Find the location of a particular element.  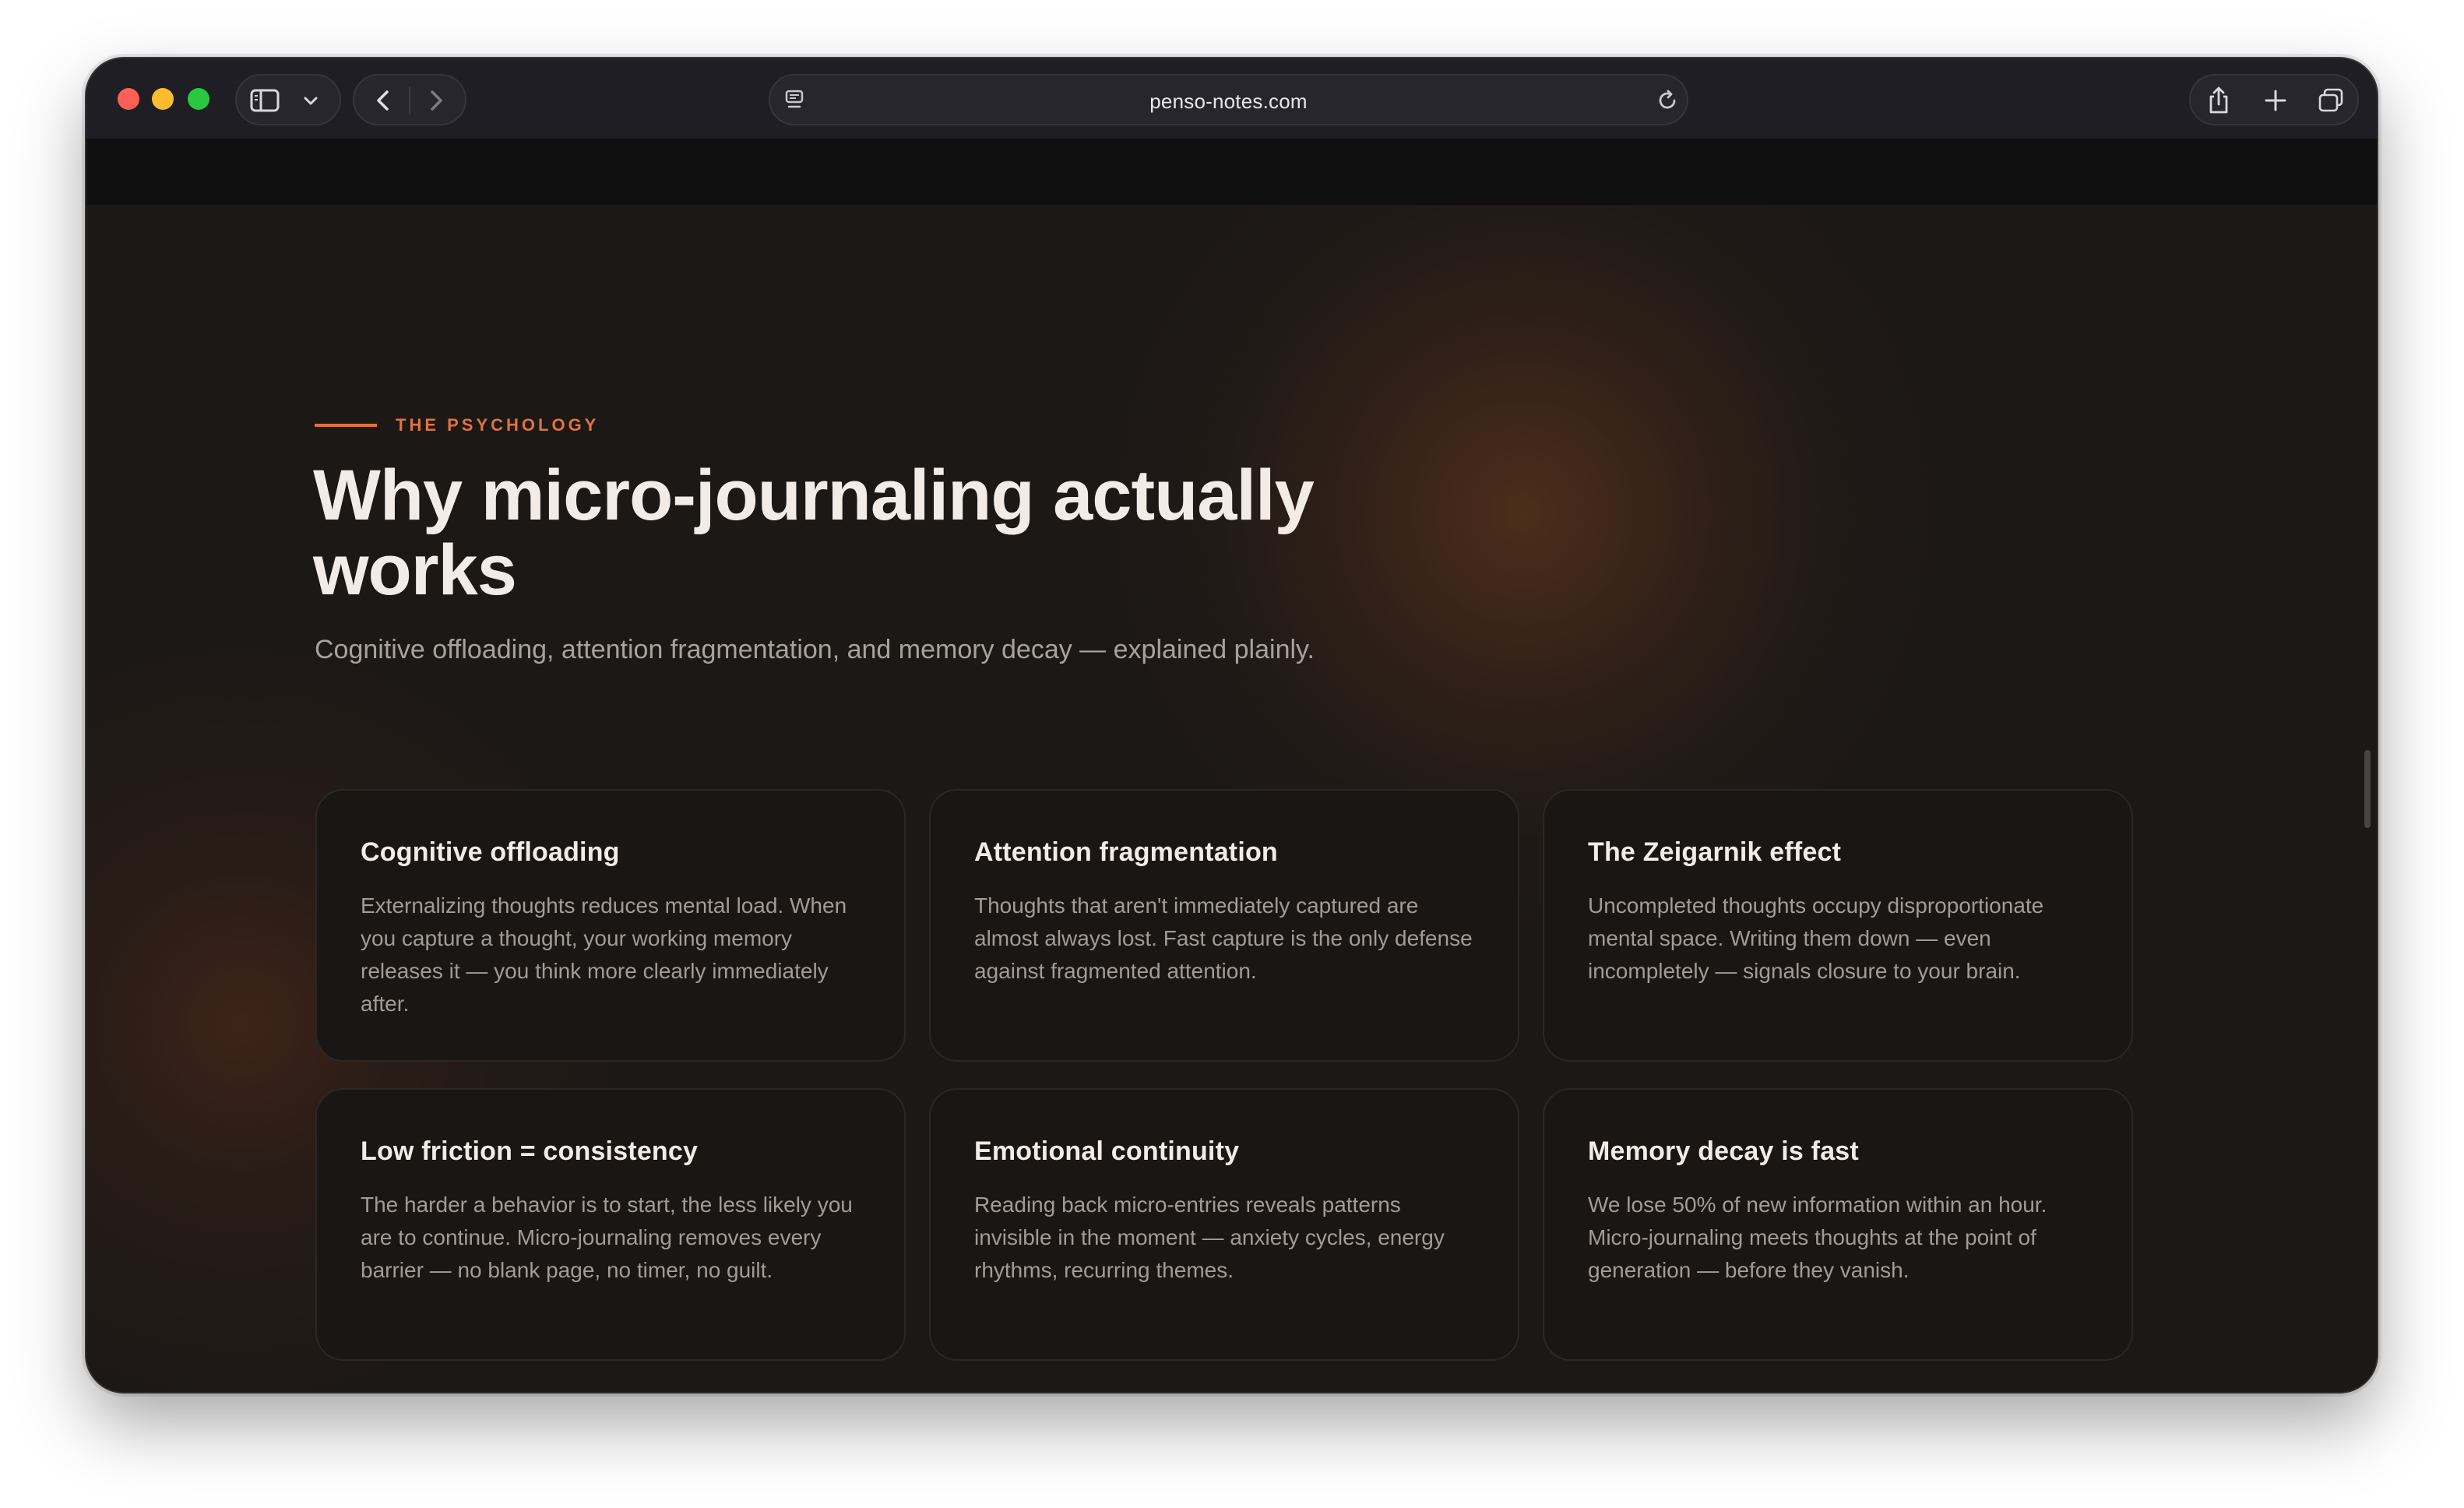

back-arrow-icon is located at coordinates (383, 100).